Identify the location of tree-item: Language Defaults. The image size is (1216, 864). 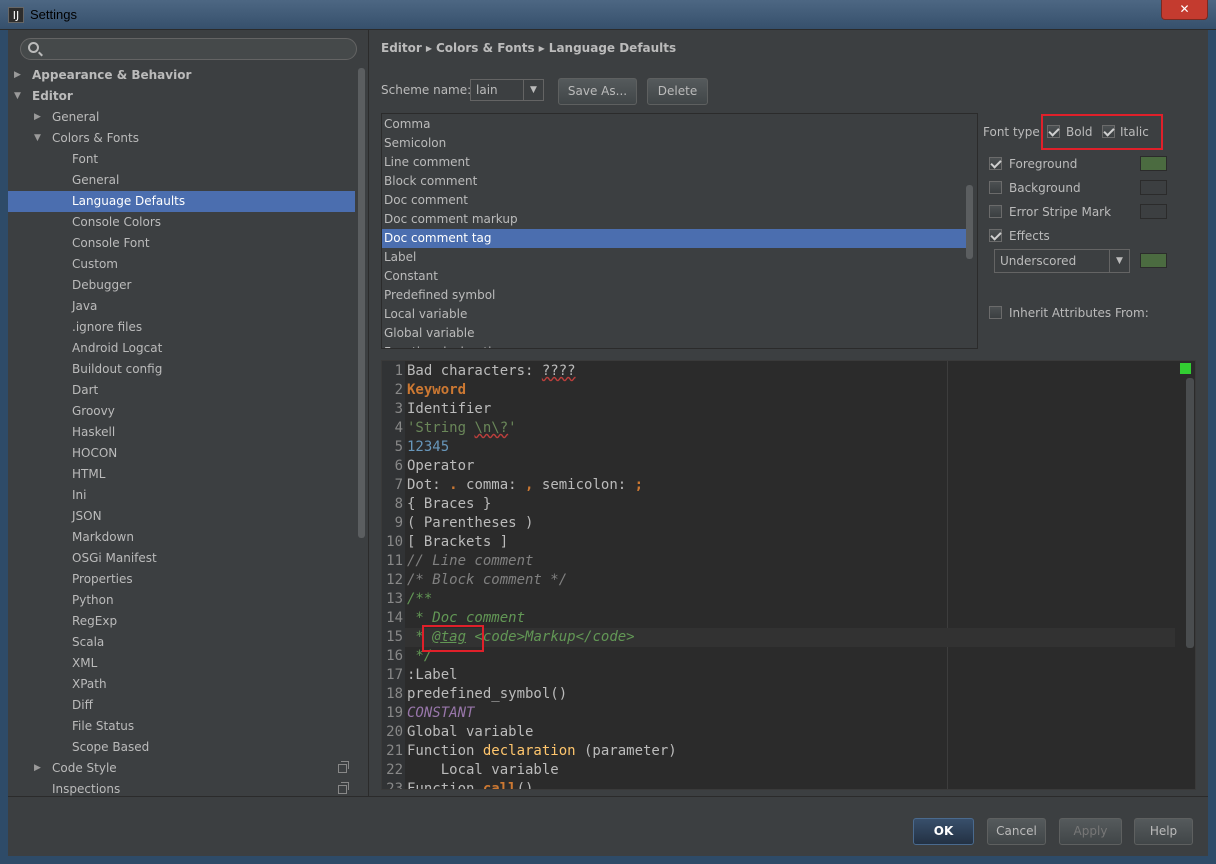
(181, 201).